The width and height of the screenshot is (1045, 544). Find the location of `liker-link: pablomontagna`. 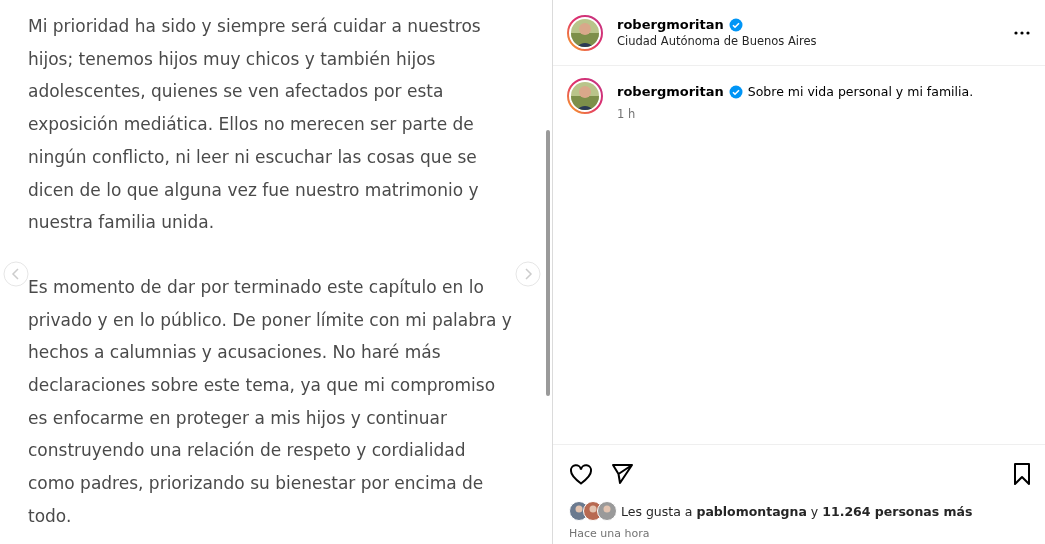

liker-link: pablomontagna is located at coordinates (751, 511).